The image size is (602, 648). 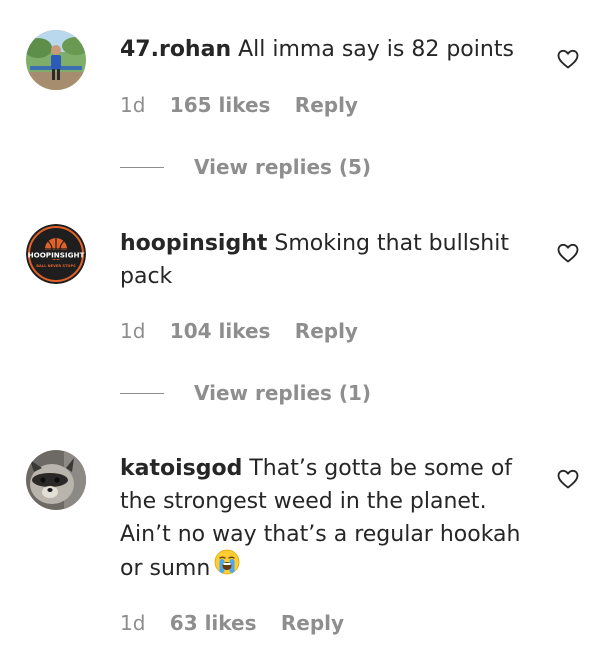 I want to click on comment-body: hoopinsight Smoking that bullshit pack, so click(x=325, y=260).